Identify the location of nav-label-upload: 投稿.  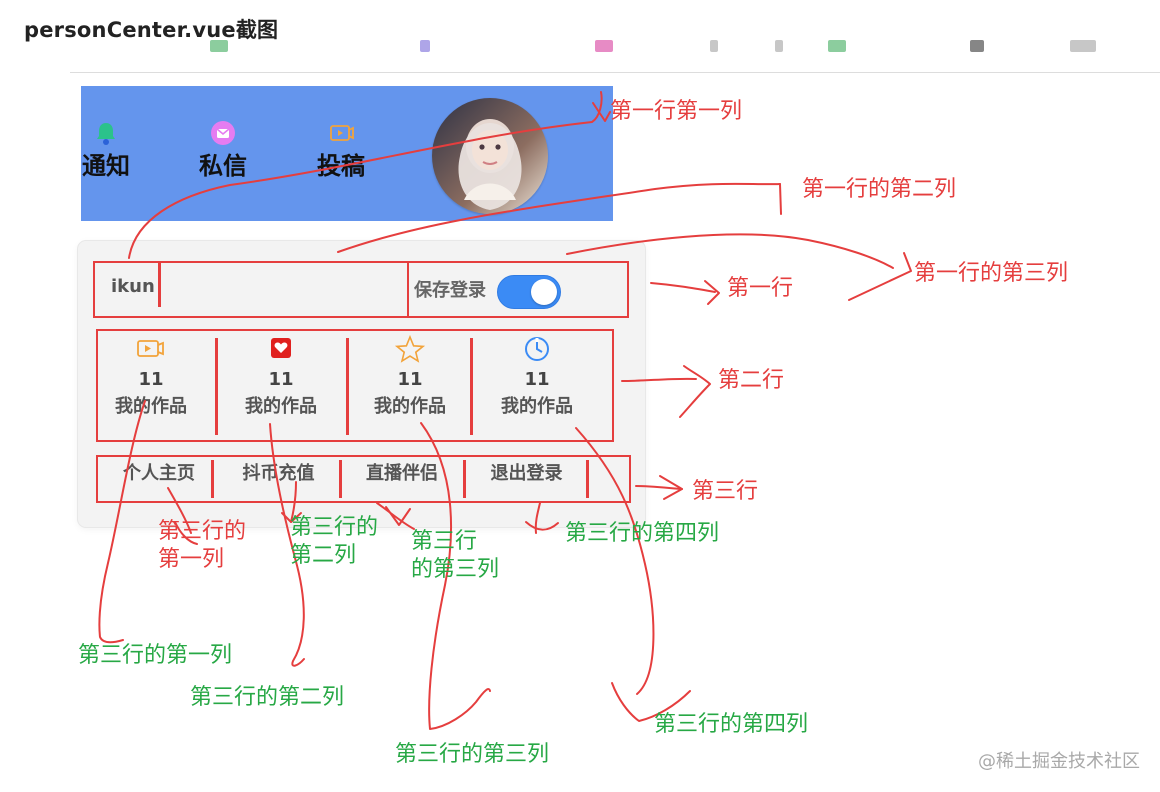
(341, 166).